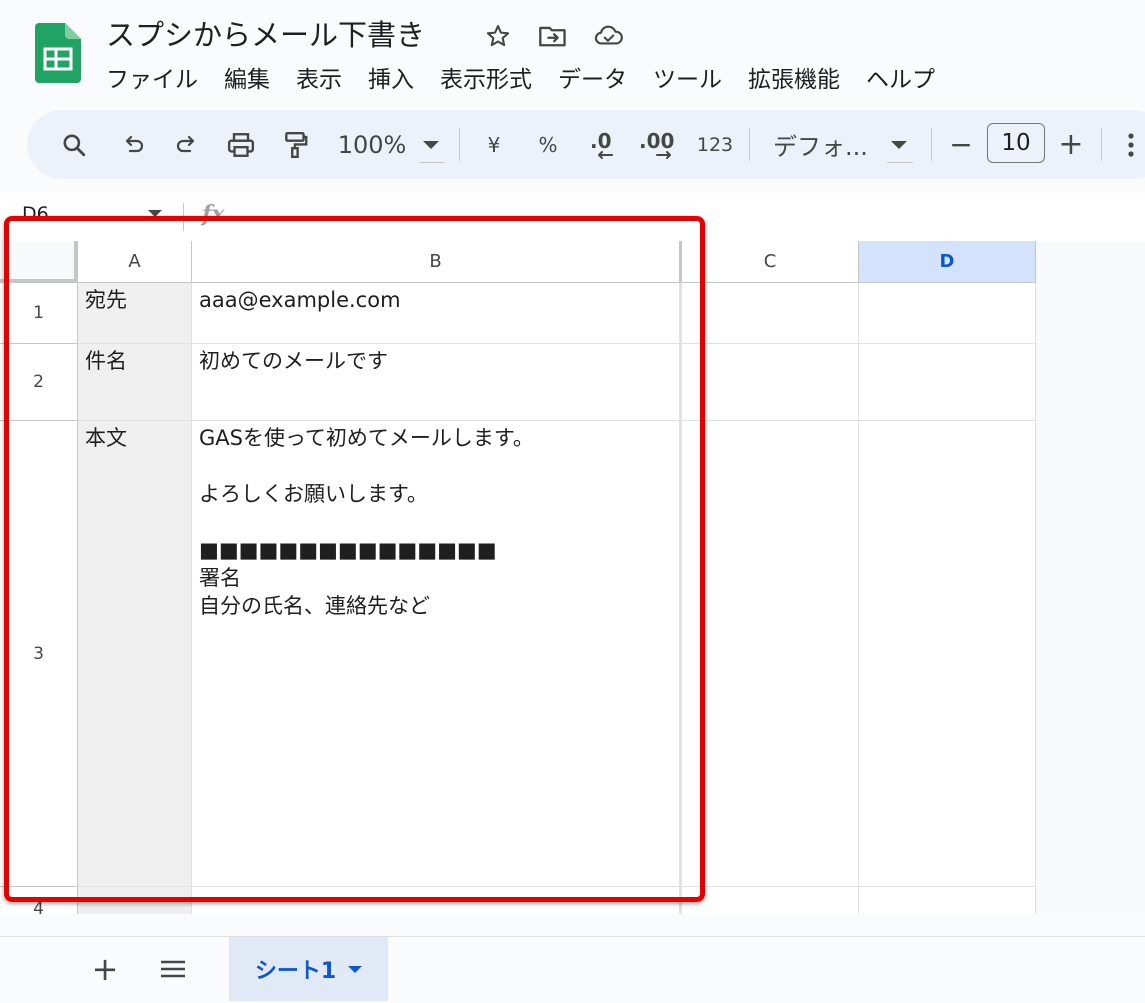  I want to click on column-header-b: B, so click(437, 262).